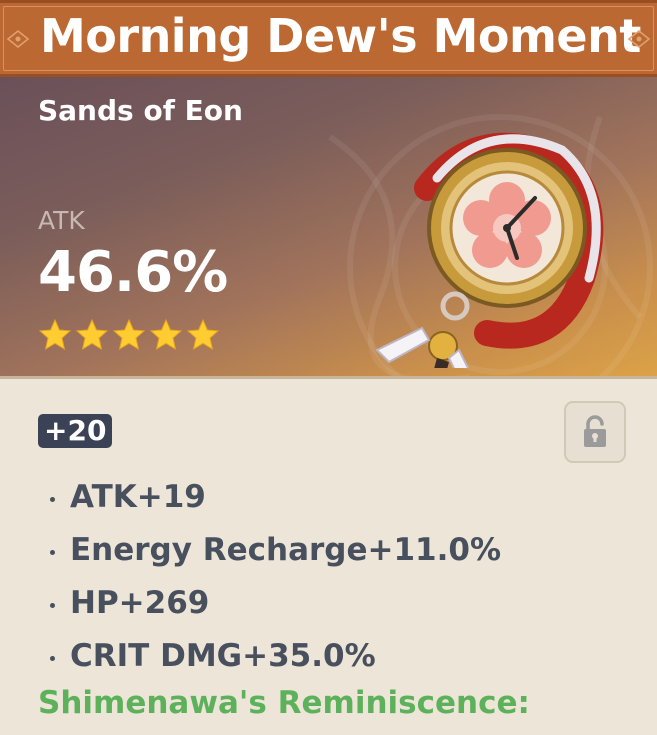 The image size is (657, 735). I want to click on substat-item: Energy Recharge+11.0%, so click(271, 558).